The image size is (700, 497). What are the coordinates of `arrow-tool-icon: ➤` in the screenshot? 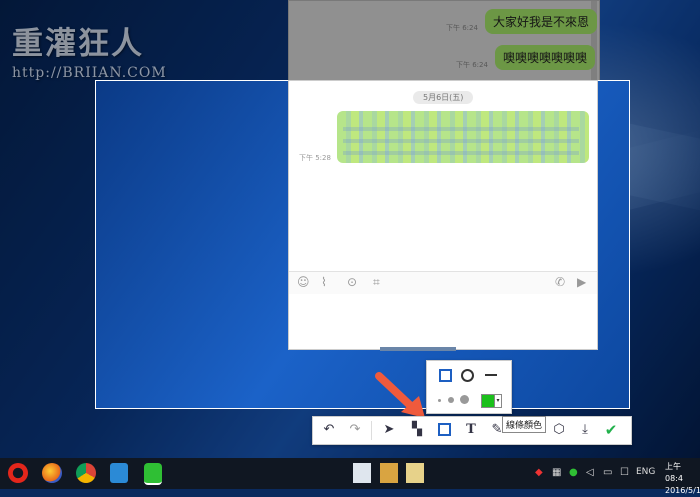 It's located at (389, 430).